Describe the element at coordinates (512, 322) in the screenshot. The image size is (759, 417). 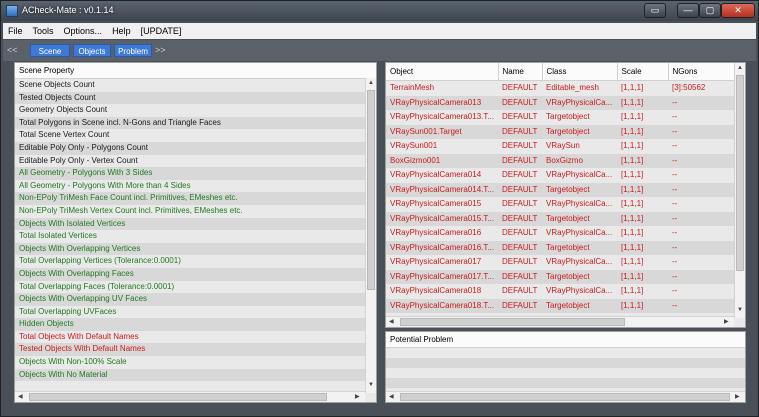
I see `table-hscroll-thumb` at that location.